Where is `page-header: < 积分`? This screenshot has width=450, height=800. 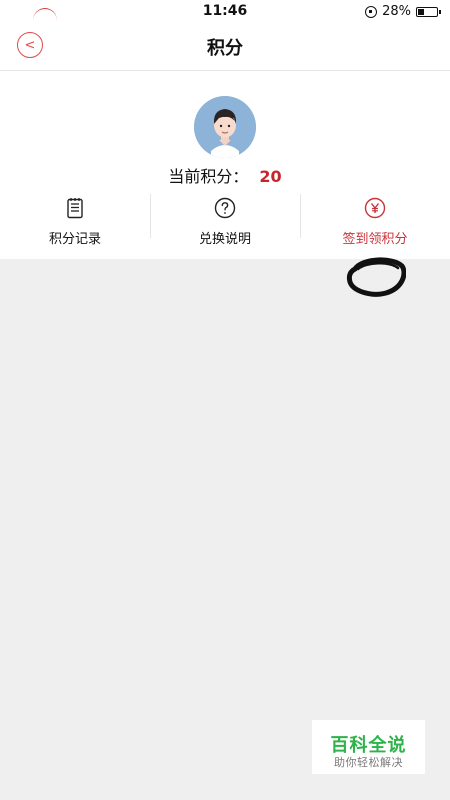 page-header: < 积分 is located at coordinates (225, 47).